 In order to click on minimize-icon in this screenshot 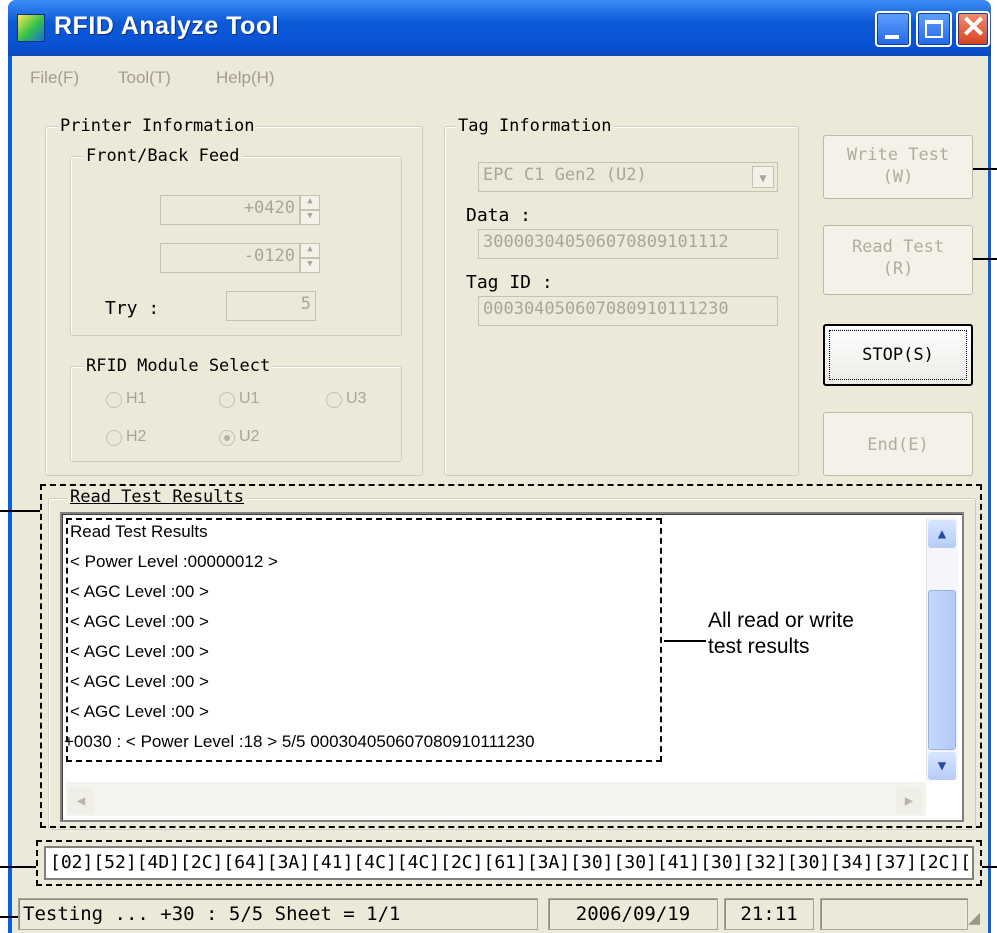, I will do `click(892, 37)`.